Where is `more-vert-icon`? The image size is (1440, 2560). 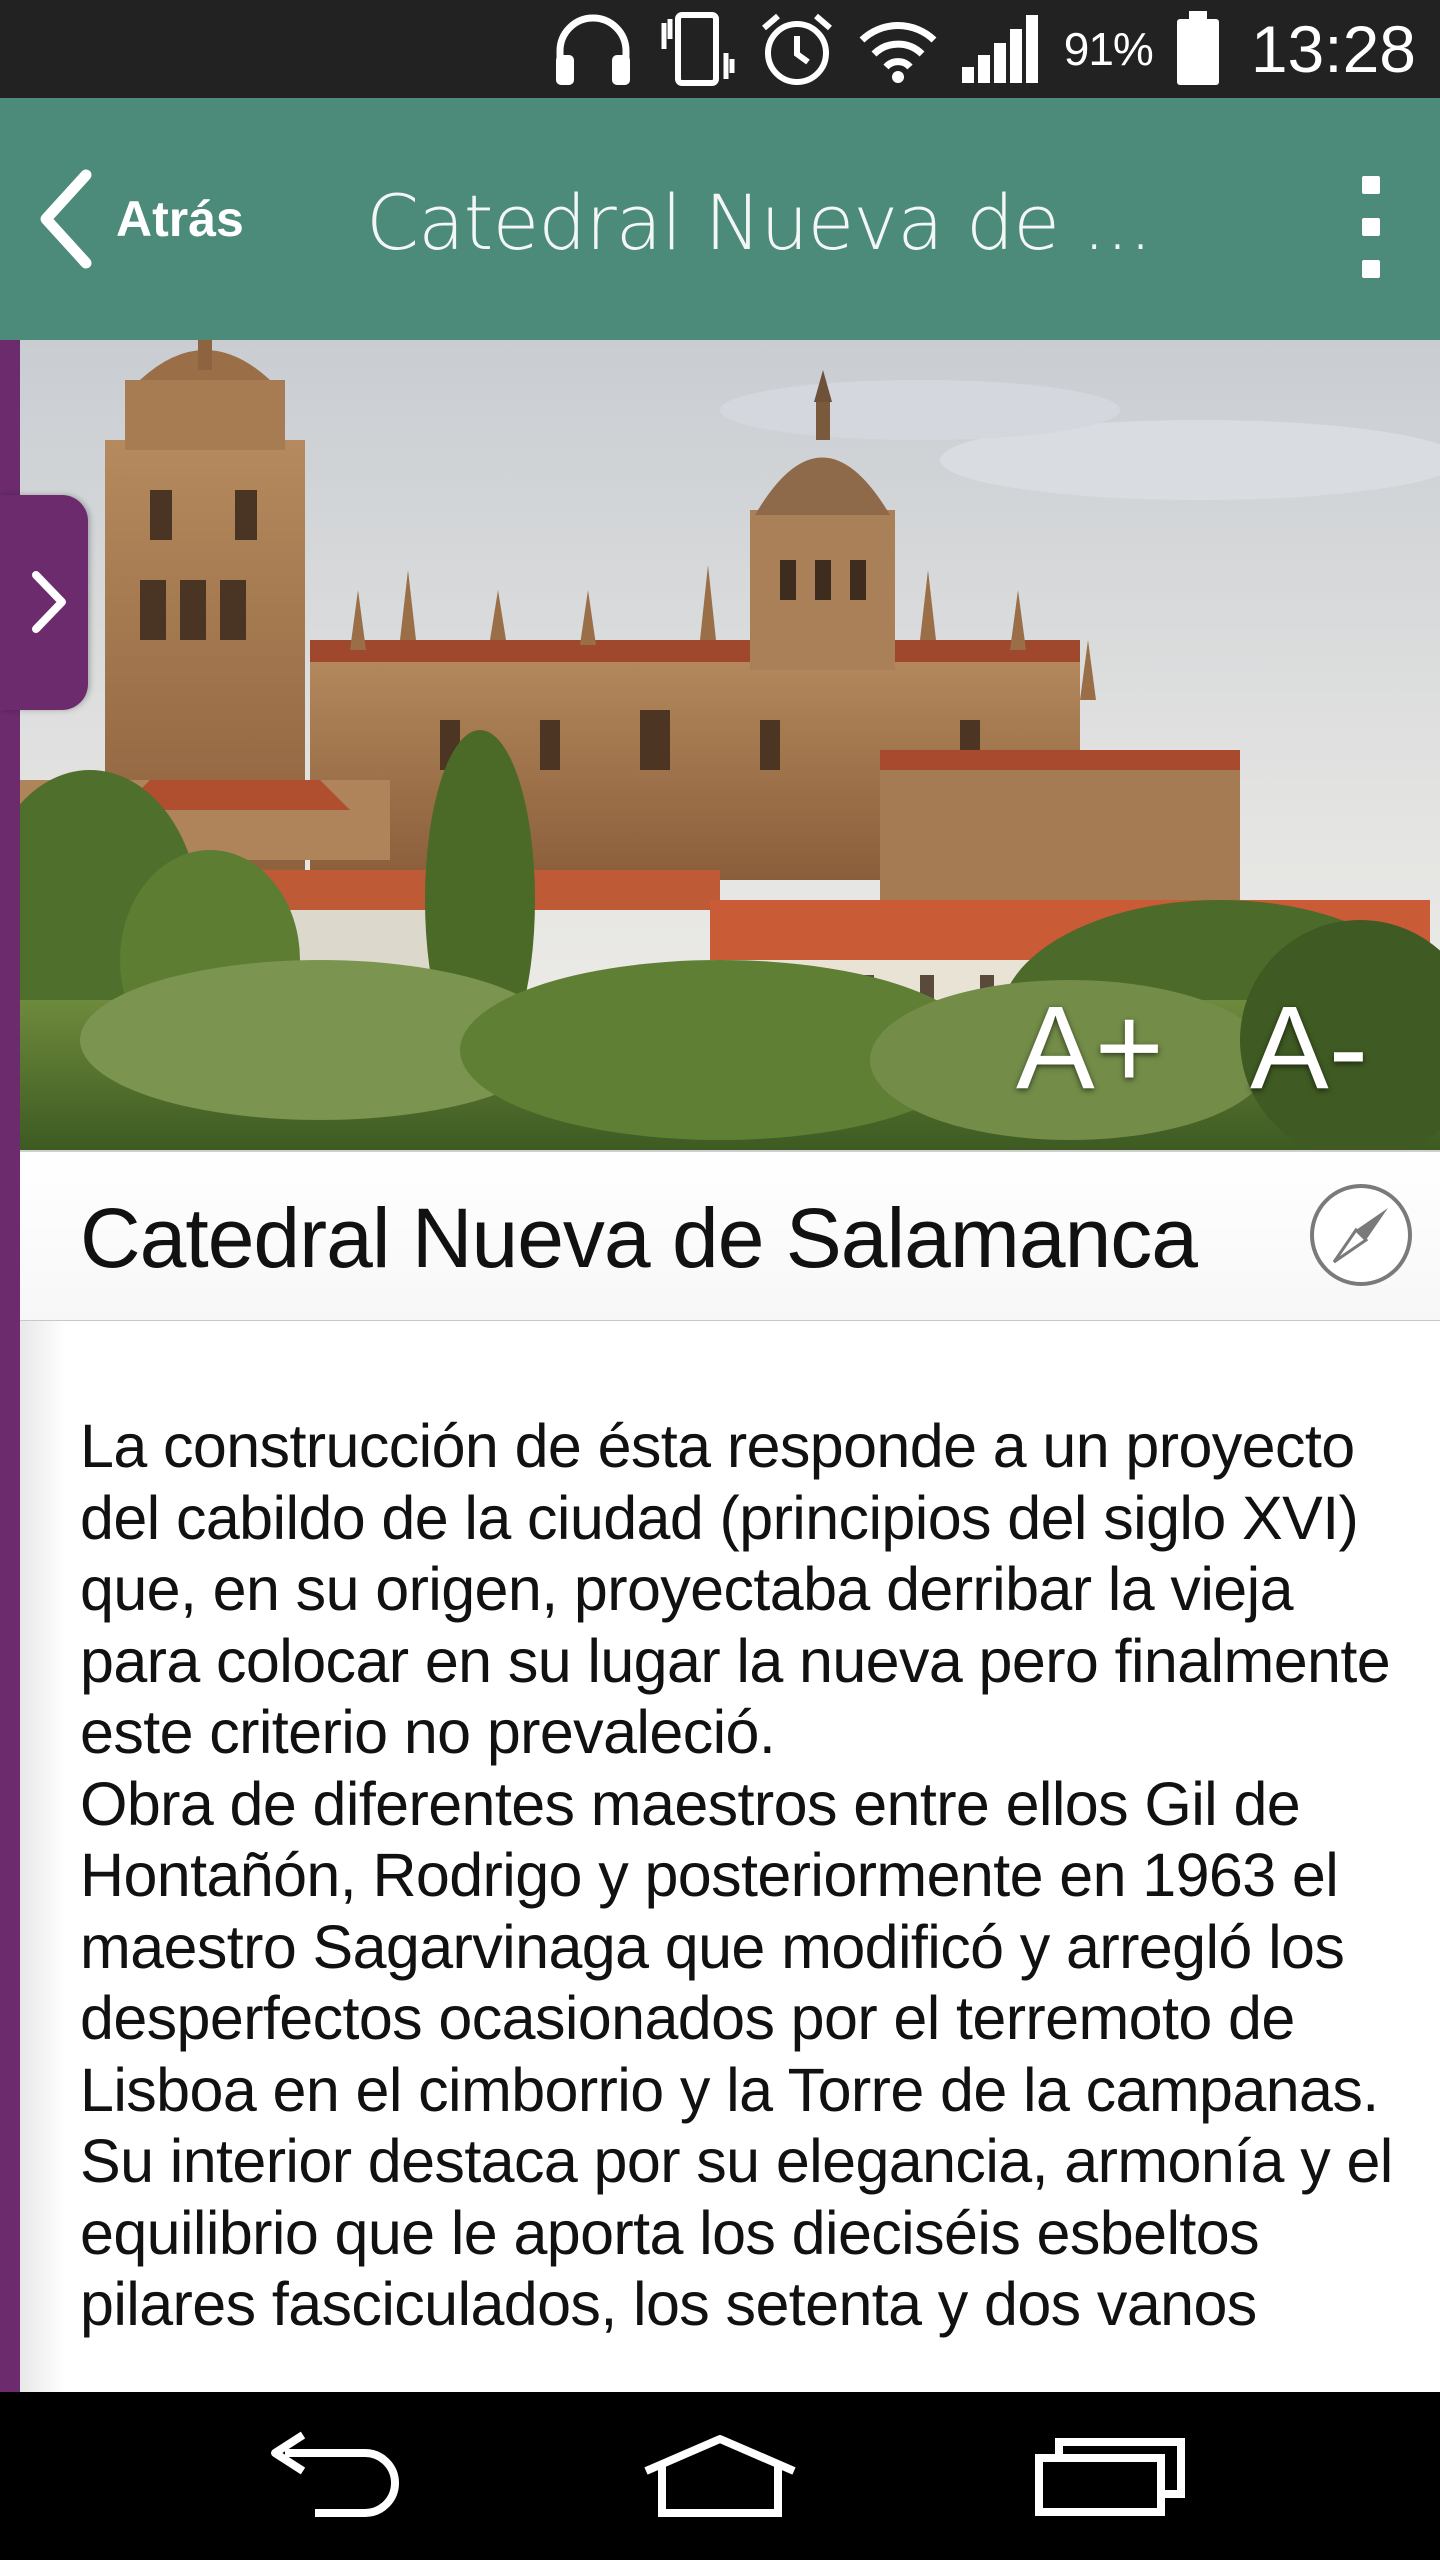
more-vert-icon is located at coordinates (1370, 229).